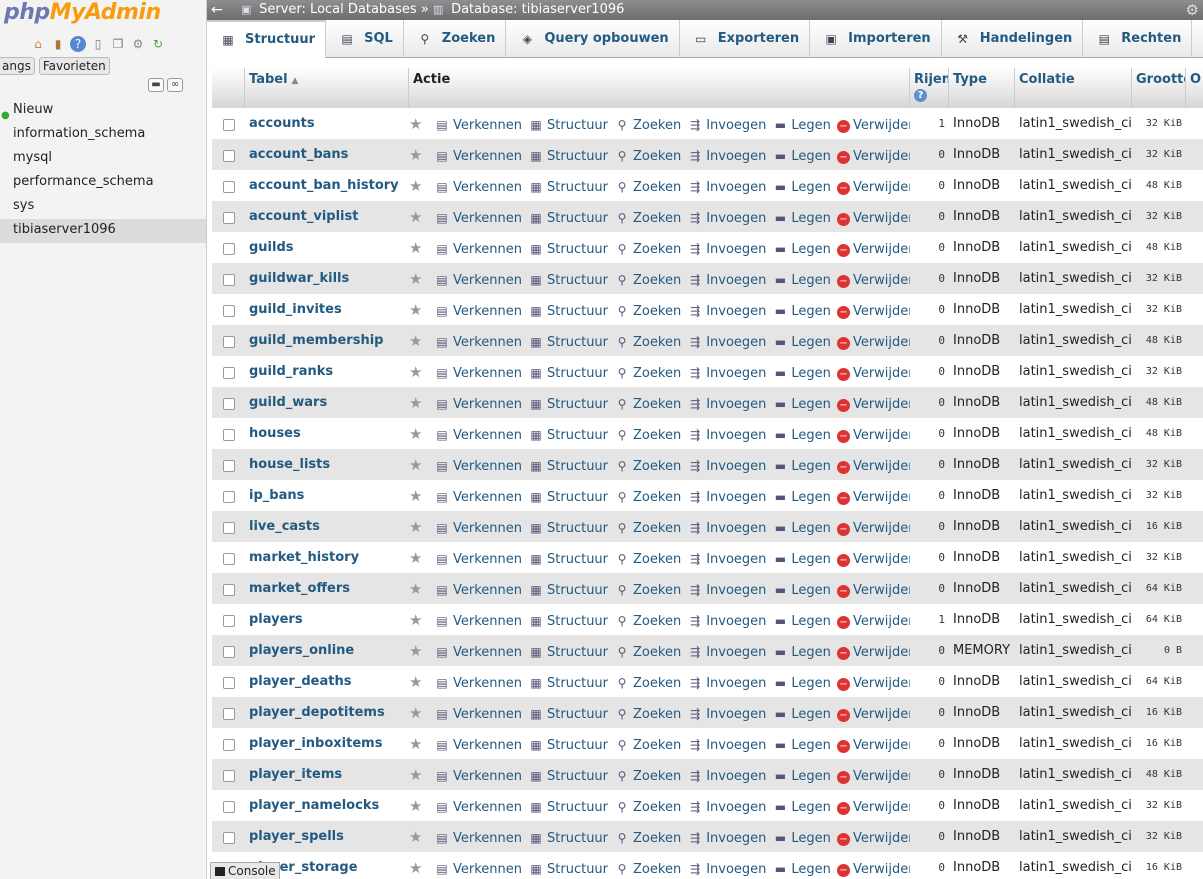  I want to click on breadcrumb-database: Database: tibiaserver1096, so click(537, 9).